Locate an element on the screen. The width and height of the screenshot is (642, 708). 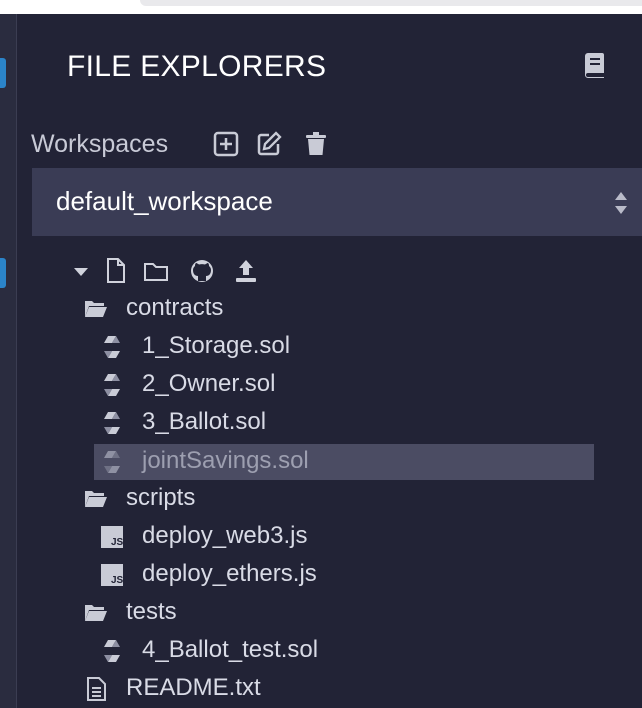
browser-top-strip is located at coordinates (321, 7).